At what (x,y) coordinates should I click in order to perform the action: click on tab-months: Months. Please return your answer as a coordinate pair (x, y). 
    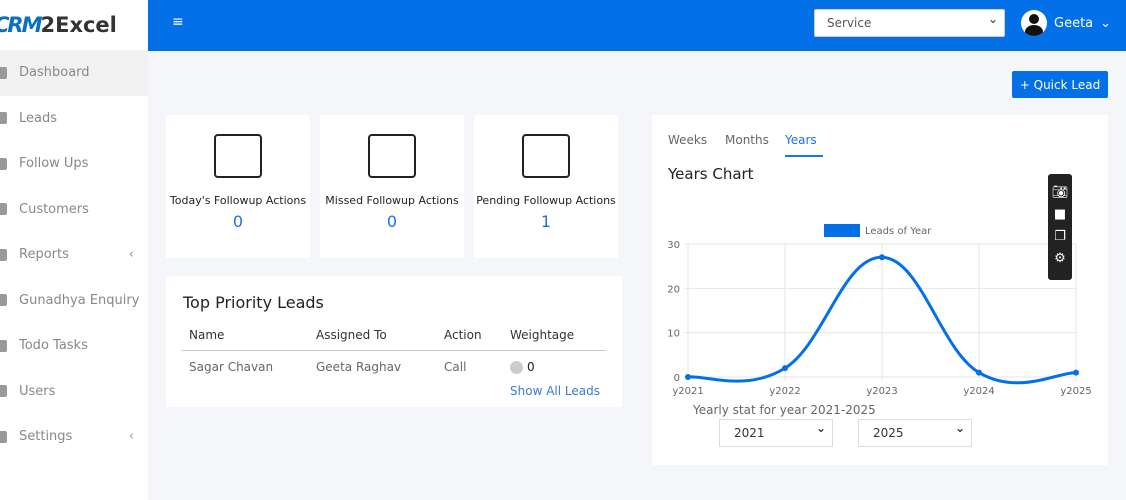
    Looking at the image, I should click on (747, 140).